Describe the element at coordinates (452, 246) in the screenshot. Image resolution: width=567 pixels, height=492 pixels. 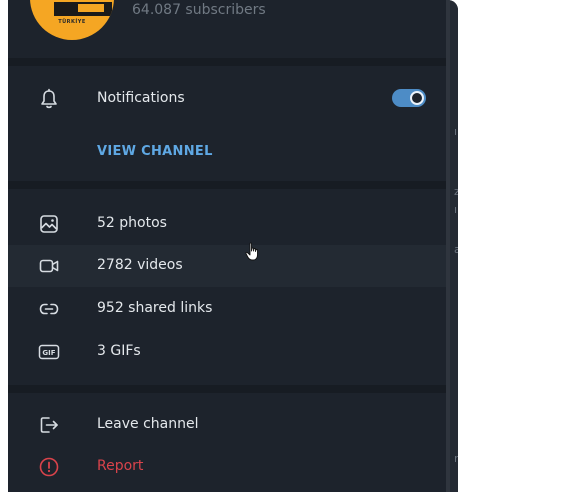
I see `background-chat-strip: ı z ı a n` at that location.